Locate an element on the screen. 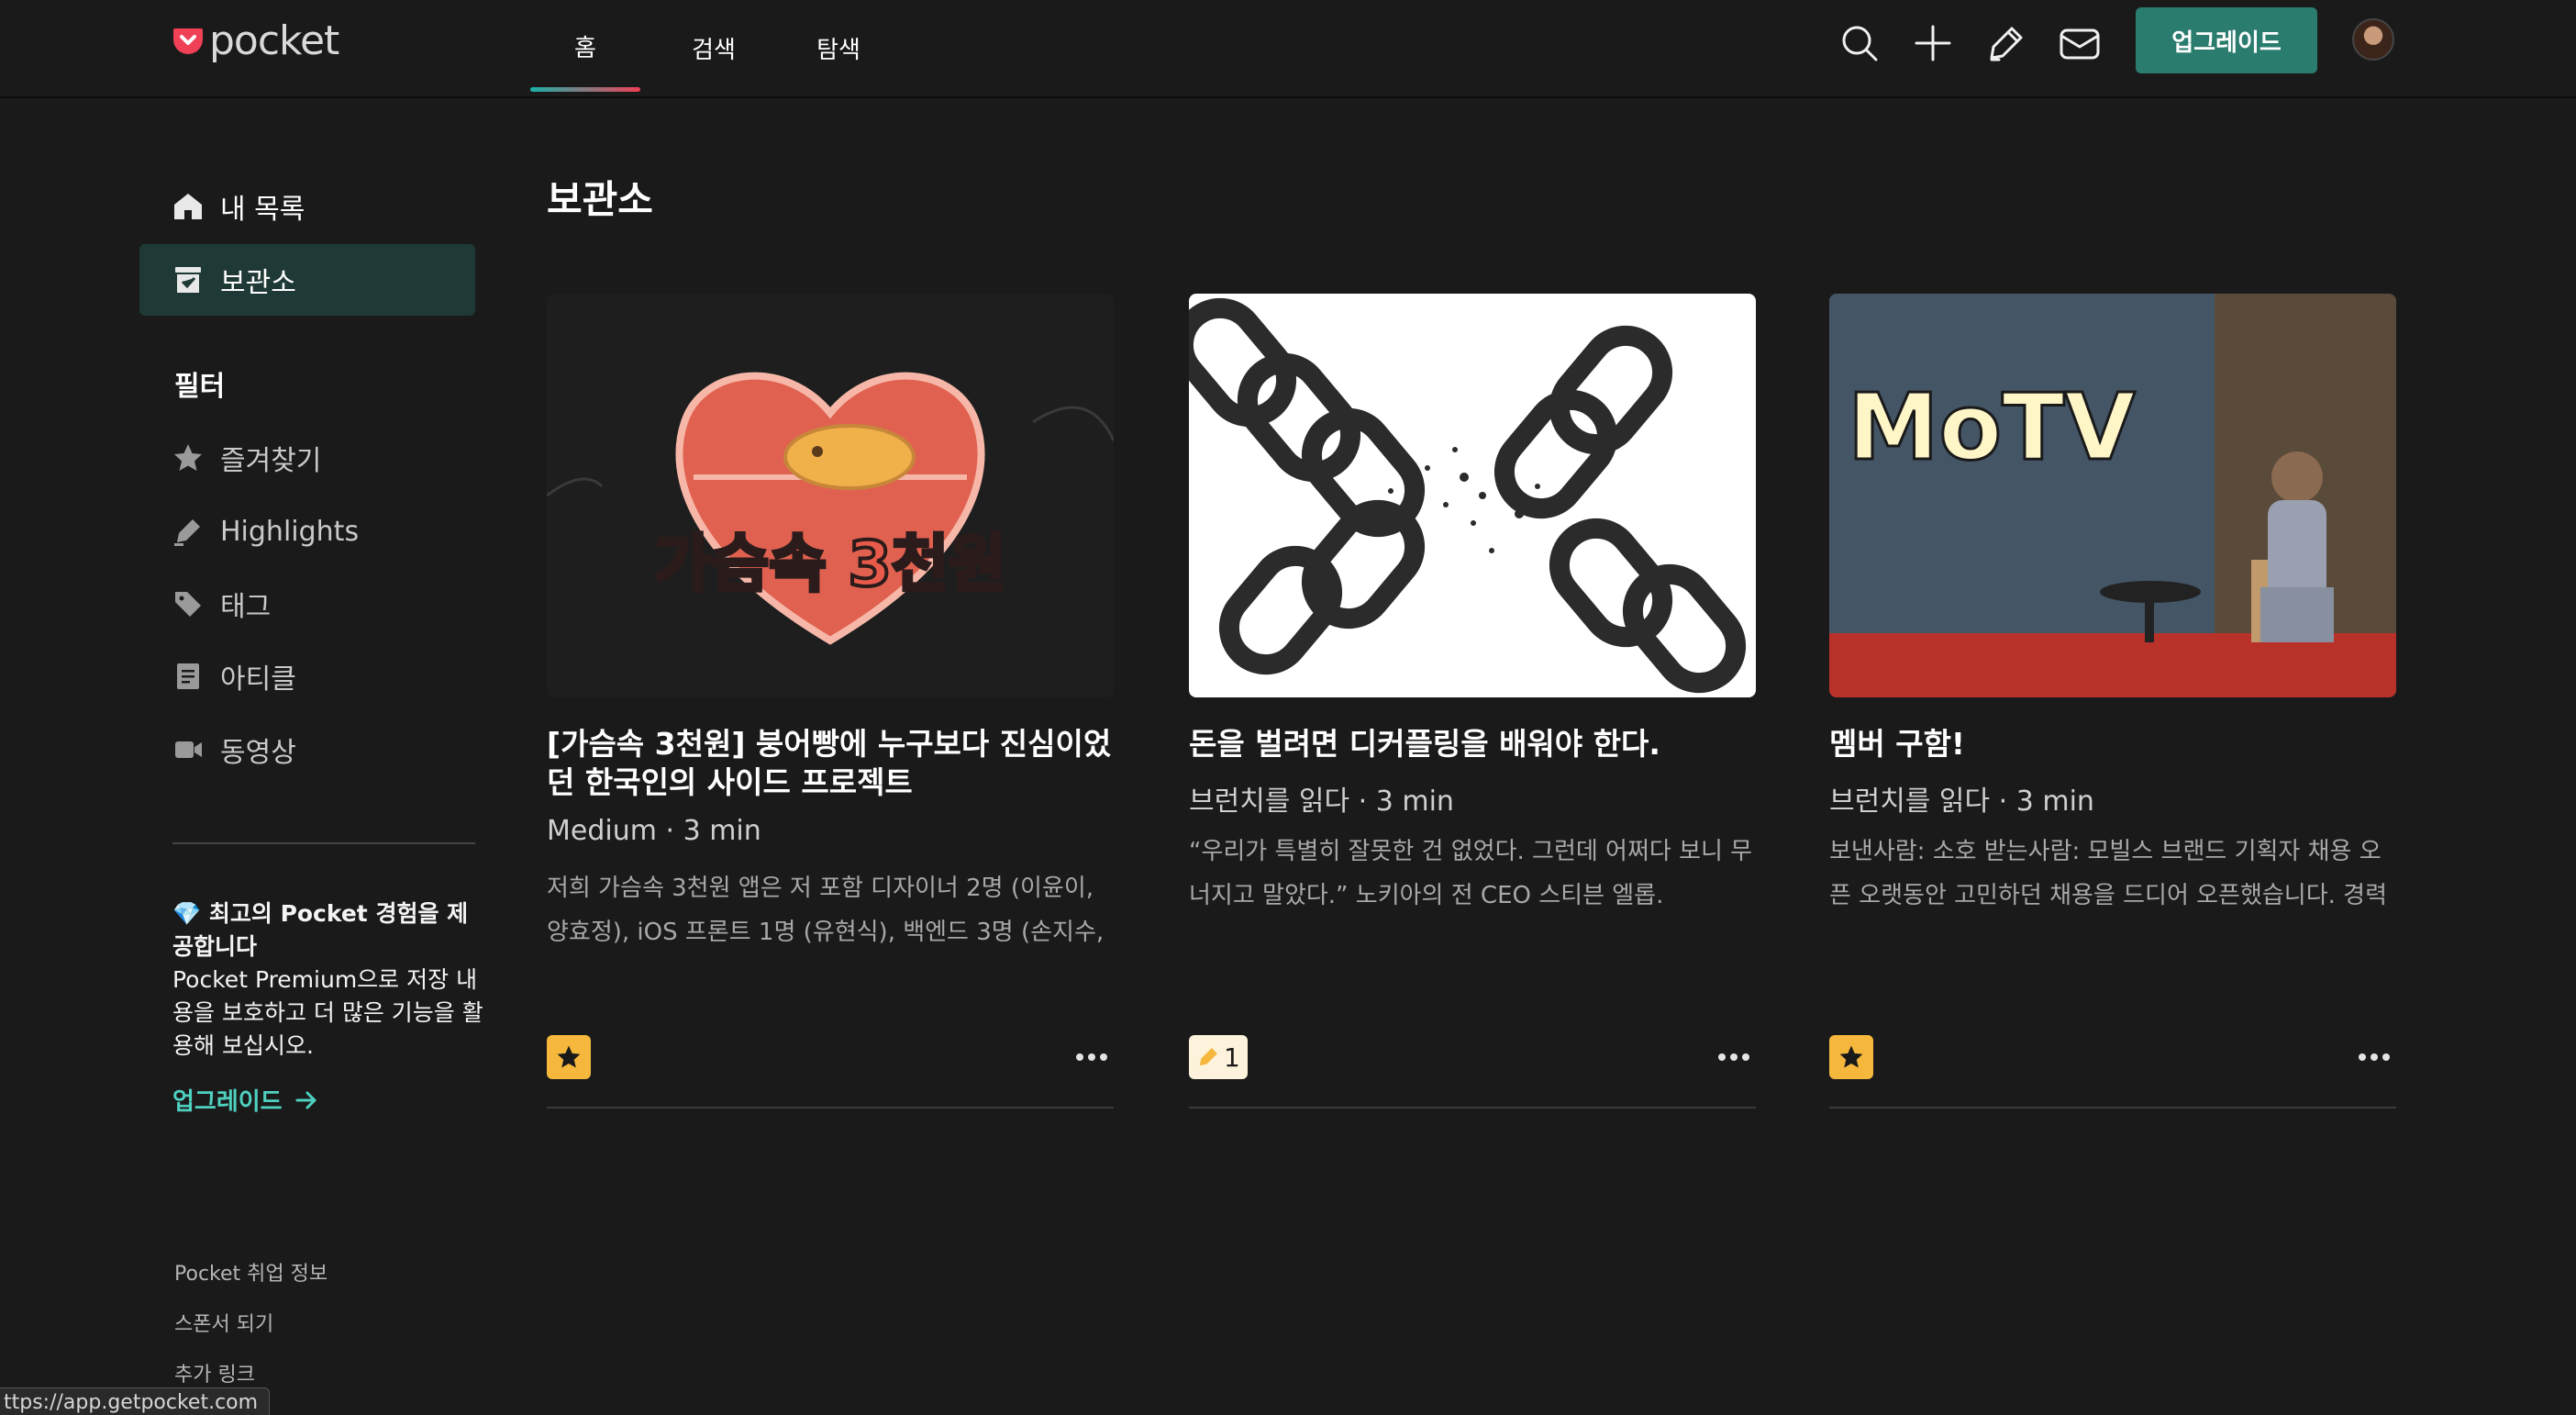 The height and width of the screenshot is (1415, 2576). article-thumbnail: MoTV is located at coordinates (2112, 495).